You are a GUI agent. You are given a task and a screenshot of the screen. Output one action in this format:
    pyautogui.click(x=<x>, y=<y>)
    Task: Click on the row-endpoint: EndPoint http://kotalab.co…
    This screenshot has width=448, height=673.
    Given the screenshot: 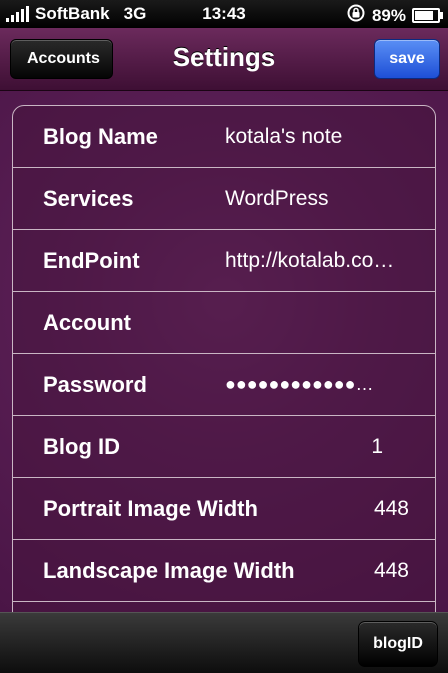 What is the action you would take?
    pyautogui.click(x=224, y=261)
    